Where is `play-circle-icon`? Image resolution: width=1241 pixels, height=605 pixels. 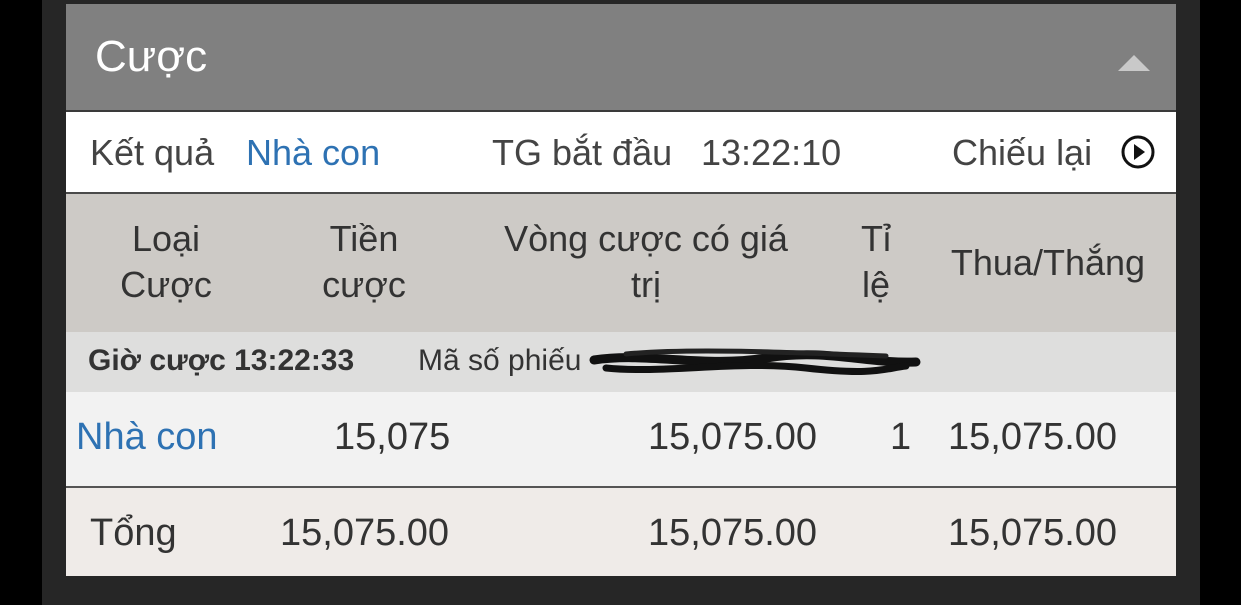
play-circle-icon is located at coordinates (1138, 152).